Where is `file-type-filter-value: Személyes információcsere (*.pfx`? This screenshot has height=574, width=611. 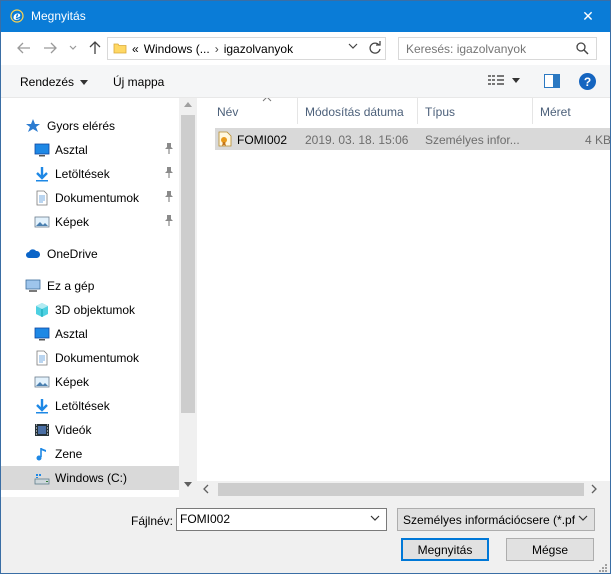
file-type-filter-value: Személyes információcsere (*.pfx is located at coordinates (489, 520).